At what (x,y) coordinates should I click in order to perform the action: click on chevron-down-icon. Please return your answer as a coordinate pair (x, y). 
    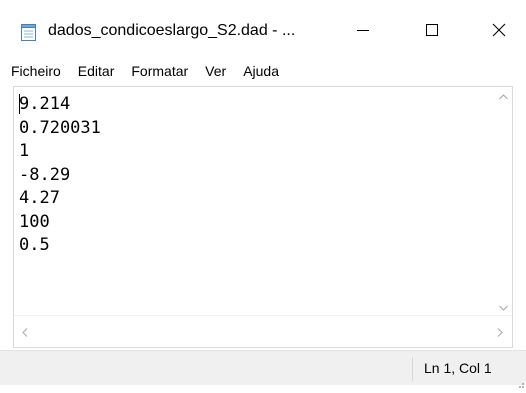
    Looking at the image, I should click on (503, 307).